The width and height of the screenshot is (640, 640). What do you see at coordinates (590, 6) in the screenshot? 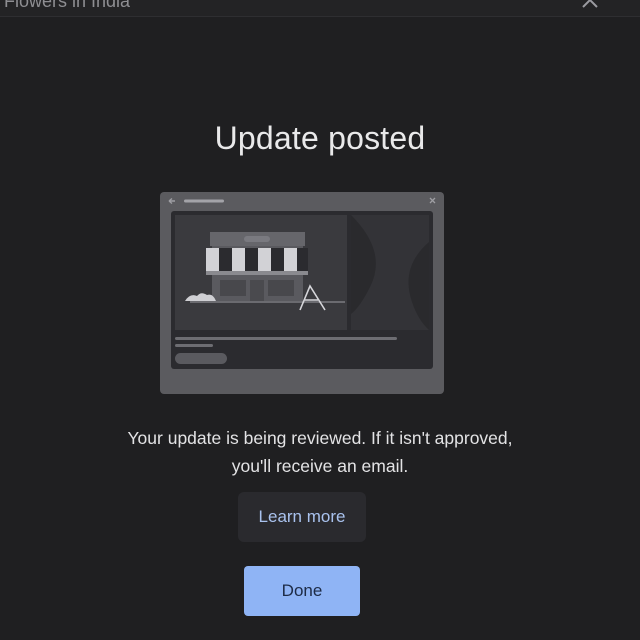
I see `close-icon` at bounding box center [590, 6].